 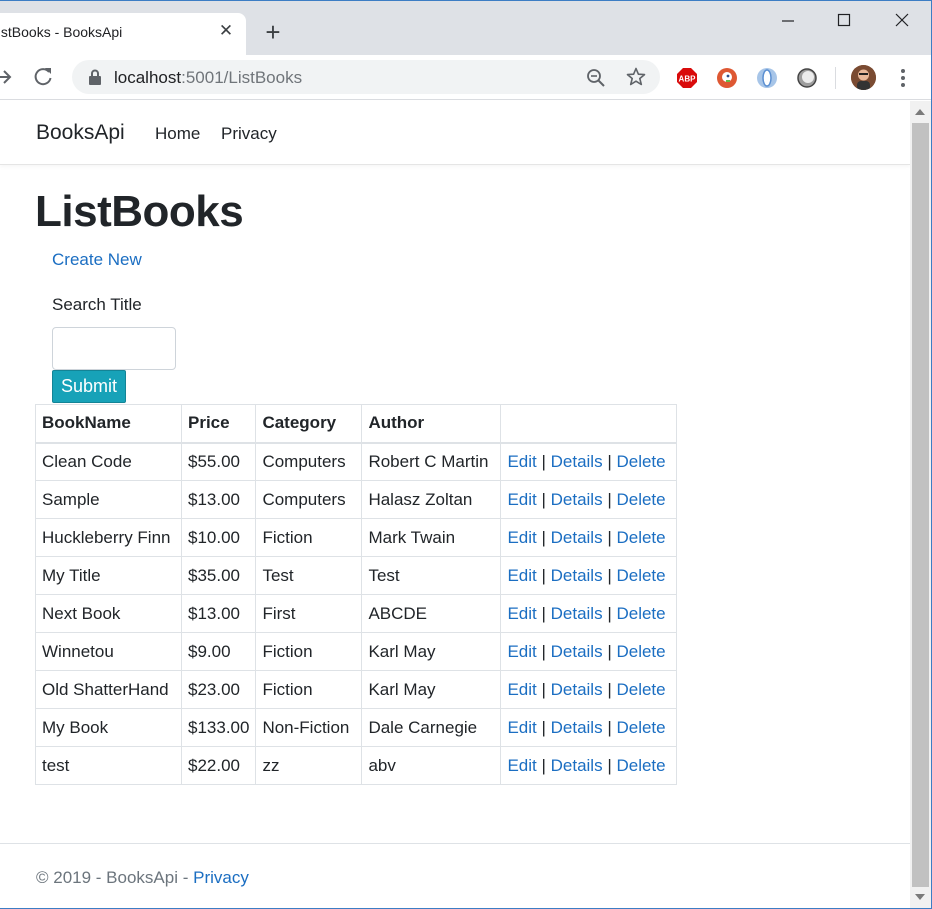 I want to click on nav-privacy-link: Privacy, so click(x=249, y=134).